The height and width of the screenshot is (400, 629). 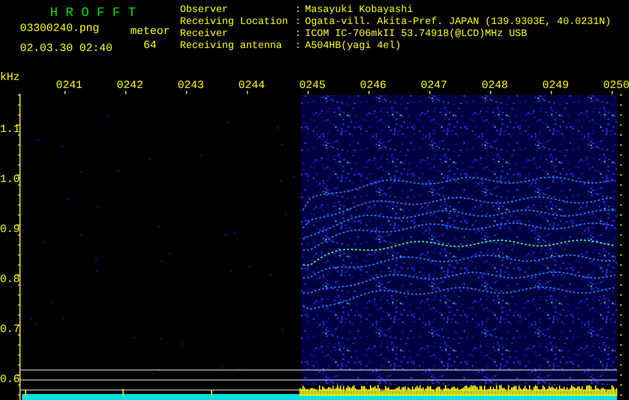 What do you see at coordinates (10, 280) in the screenshot?
I see `frequency-label: 0.8` at bounding box center [10, 280].